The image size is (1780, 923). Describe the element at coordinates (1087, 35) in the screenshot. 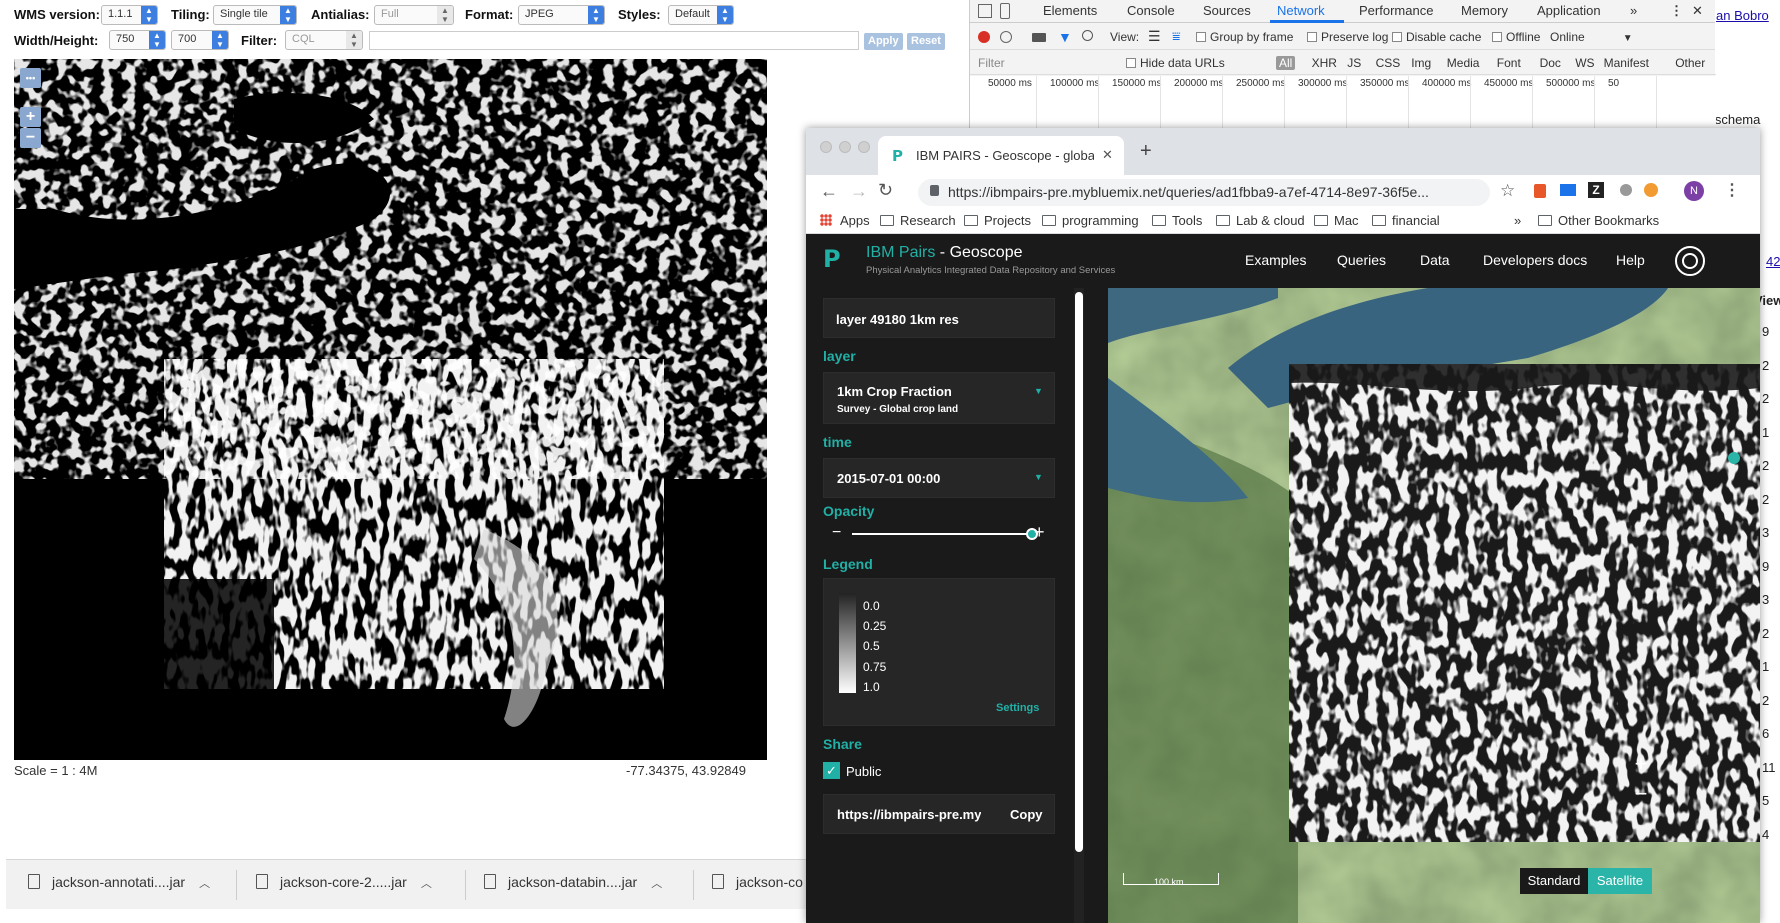

I see `search-icon` at that location.